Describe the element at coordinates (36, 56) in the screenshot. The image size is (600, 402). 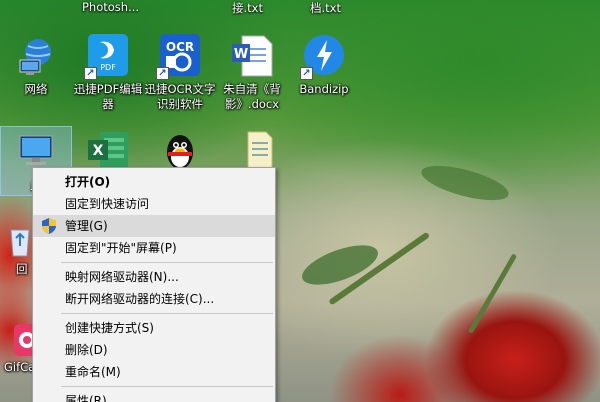
I see `network-icon` at that location.